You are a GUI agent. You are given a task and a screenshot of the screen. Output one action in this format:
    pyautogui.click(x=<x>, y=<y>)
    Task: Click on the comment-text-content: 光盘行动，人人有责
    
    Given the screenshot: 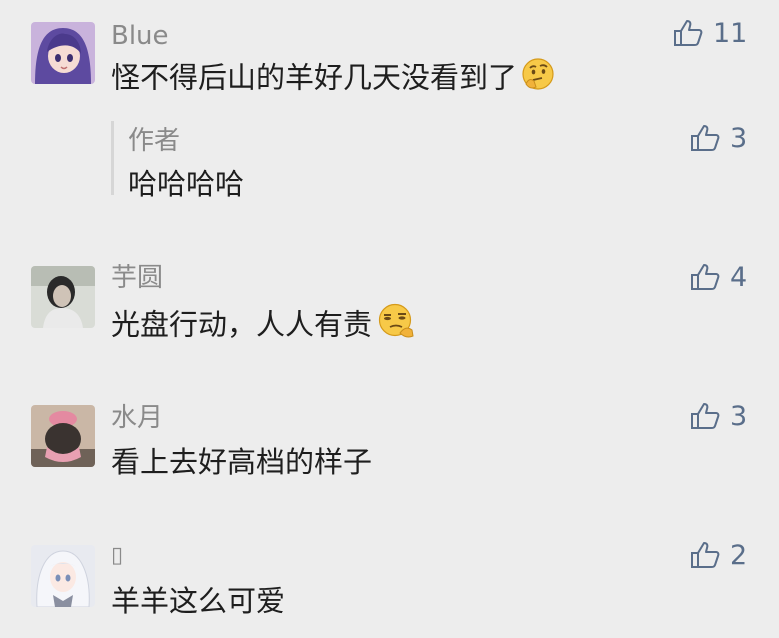 What is the action you would take?
    pyautogui.click(x=242, y=324)
    